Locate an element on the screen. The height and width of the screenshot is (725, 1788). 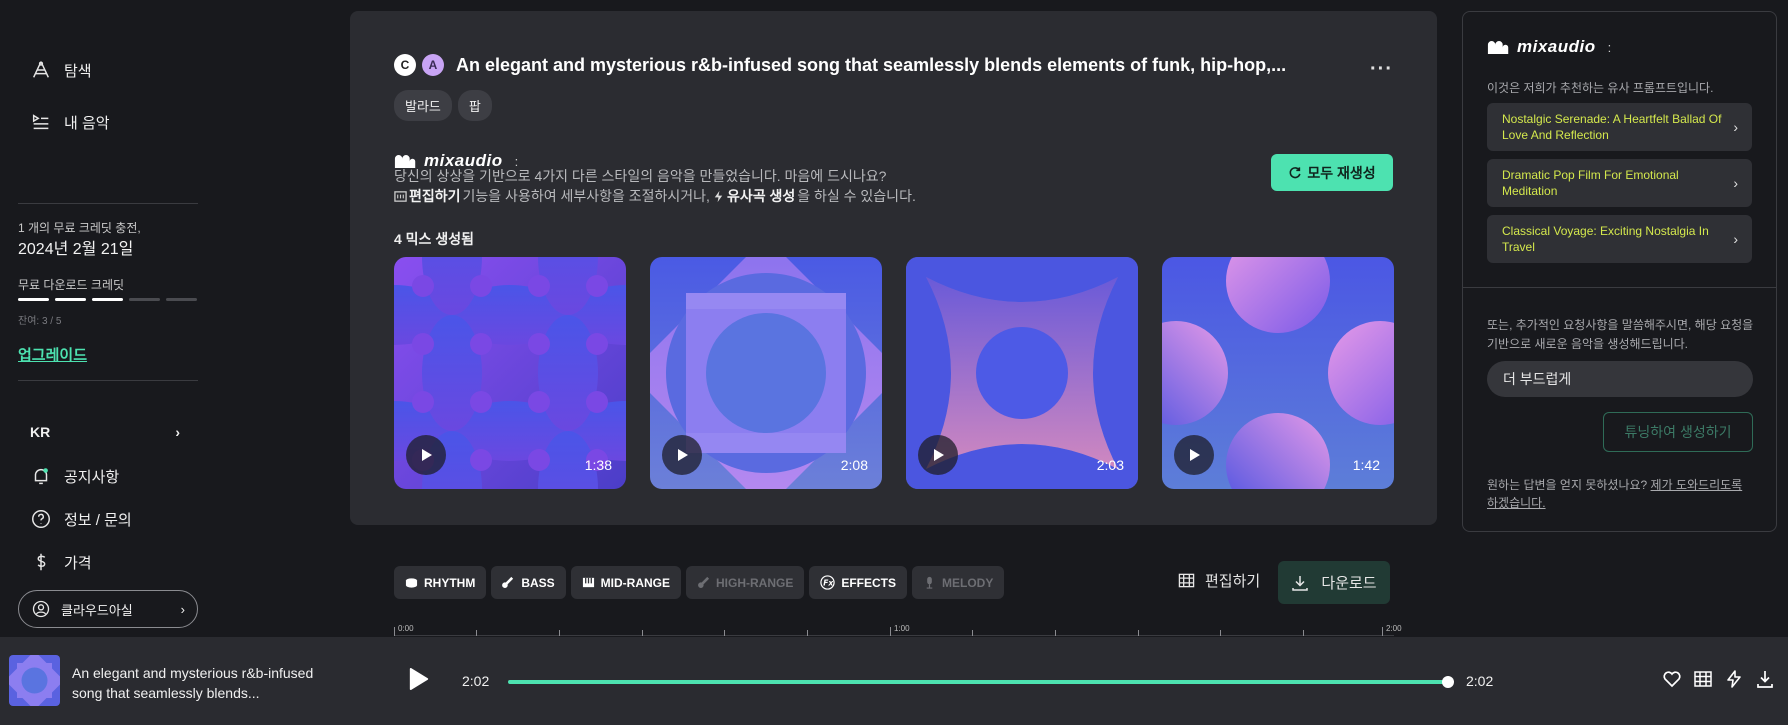
download-button: 다운로드 is located at coordinates (1334, 582).